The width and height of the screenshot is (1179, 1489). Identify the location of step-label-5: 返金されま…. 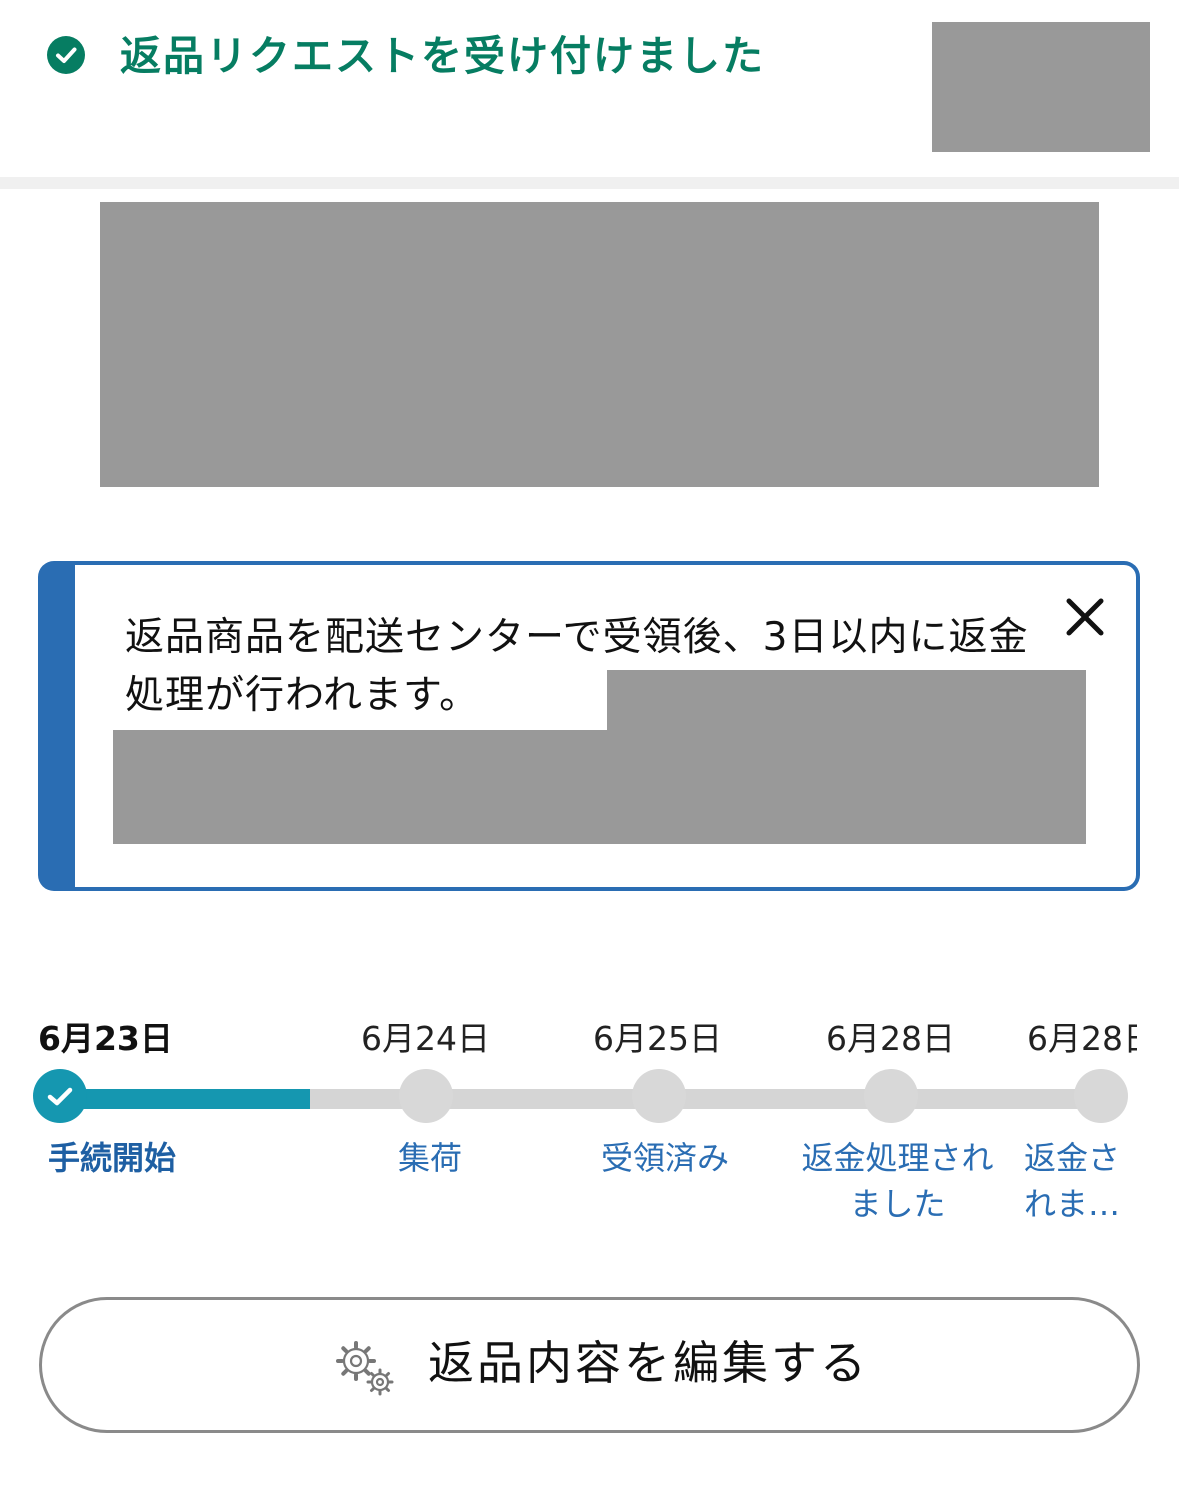
(1072, 1181).